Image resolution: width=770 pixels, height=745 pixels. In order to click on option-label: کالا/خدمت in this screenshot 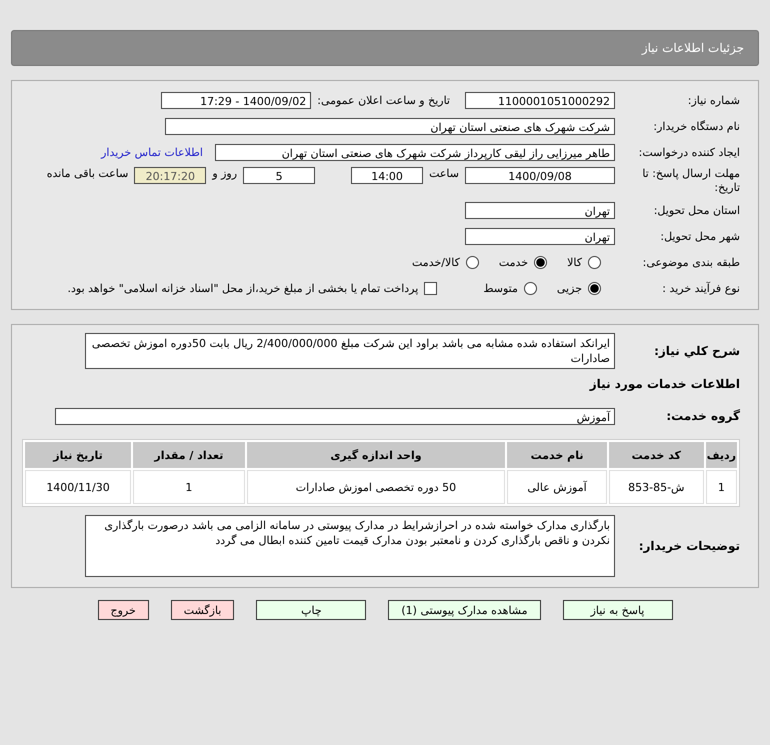, I will do `click(436, 262)`.